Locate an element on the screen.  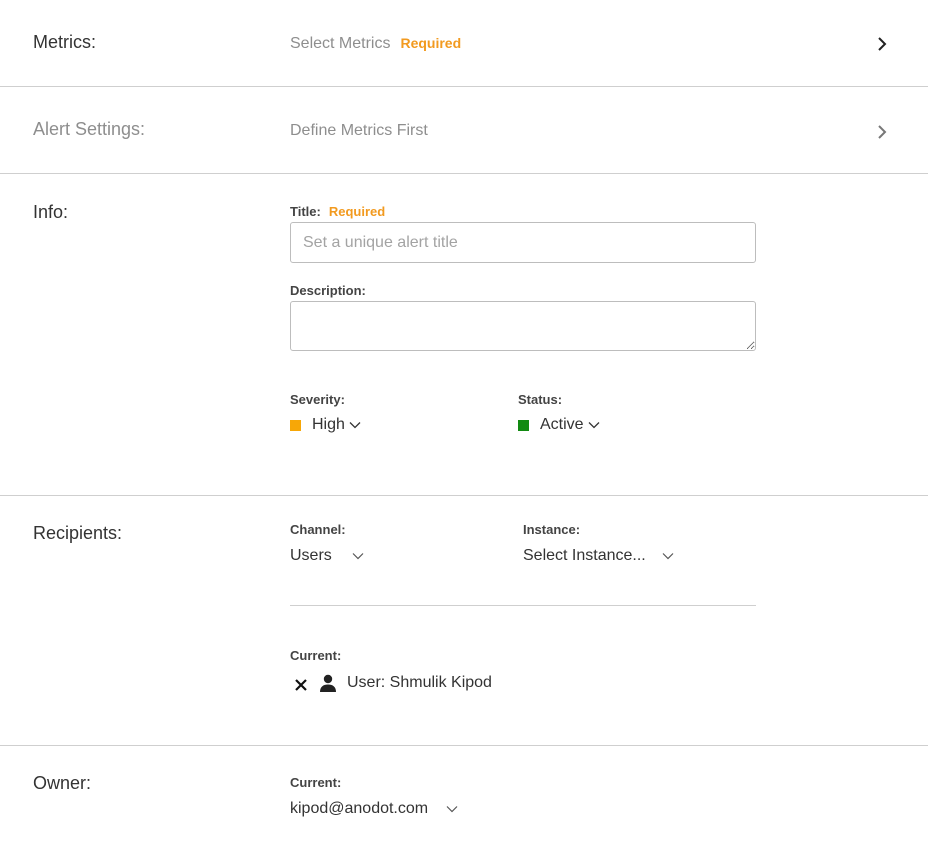
owner-section: Owner: Current: kipod@anodot.com is located at coordinates (464, 796).